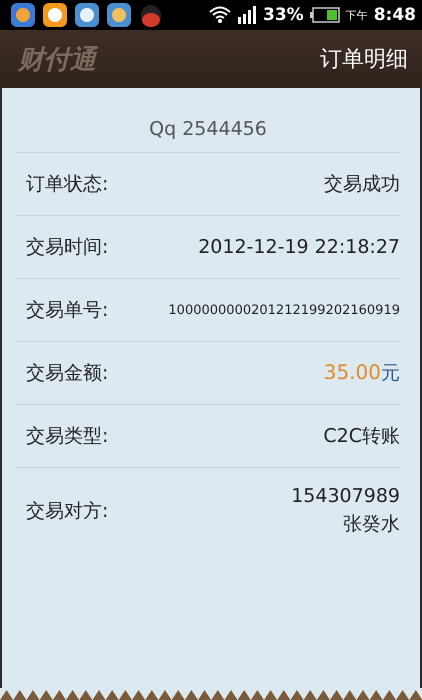 The image size is (422, 700). I want to click on row-label: 交易时间:, so click(67, 247).